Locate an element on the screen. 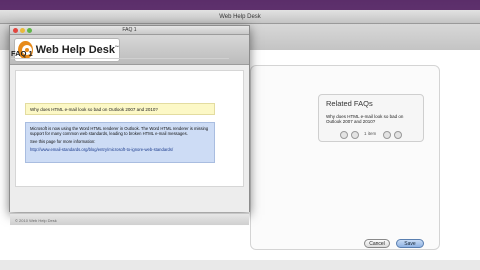 The image size is (480, 270). pager-next-button is located at coordinates (387, 135).